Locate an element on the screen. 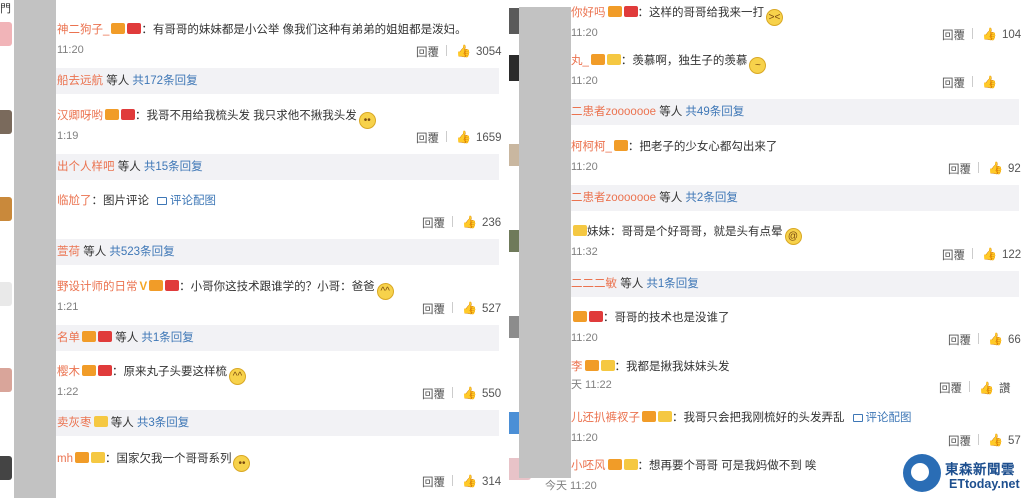 Image resolution: width=1024 pixels, height=498 pixels. like-button: 👍 66 is located at coordinates (1004, 339).